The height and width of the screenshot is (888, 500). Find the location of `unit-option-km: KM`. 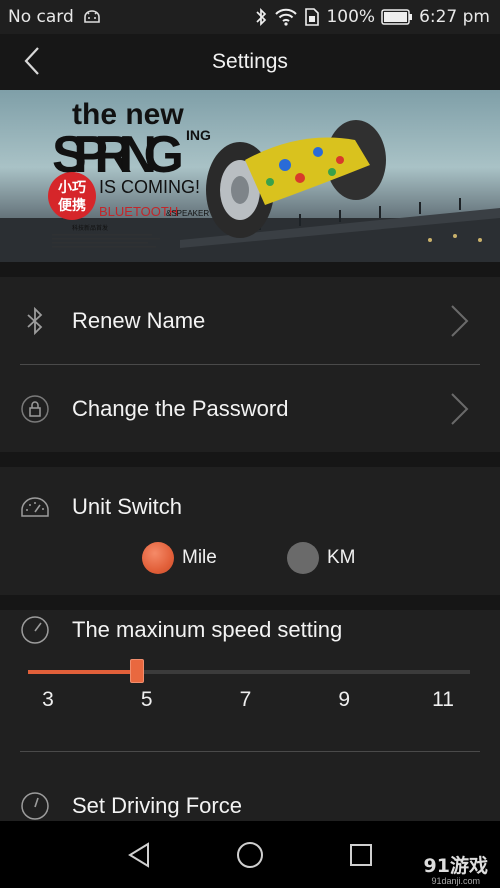

unit-option-km: KM is located at coordinates (321, 558).